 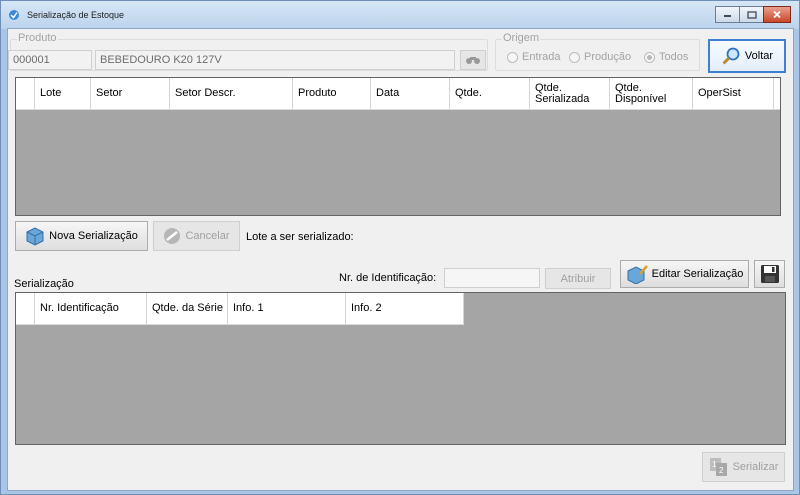 I want to click on column-header: Setor Descr., so click(x=231, y=93).